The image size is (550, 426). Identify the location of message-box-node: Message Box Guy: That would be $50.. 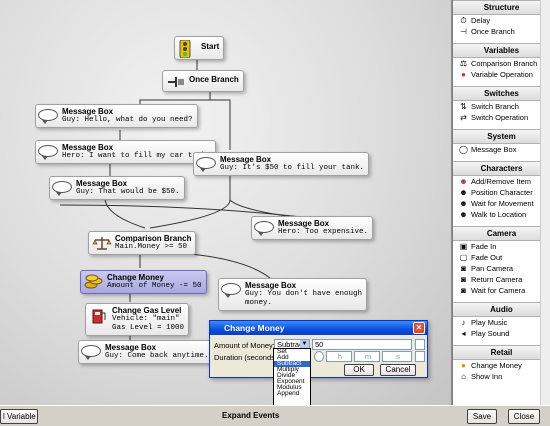
(117, 188).